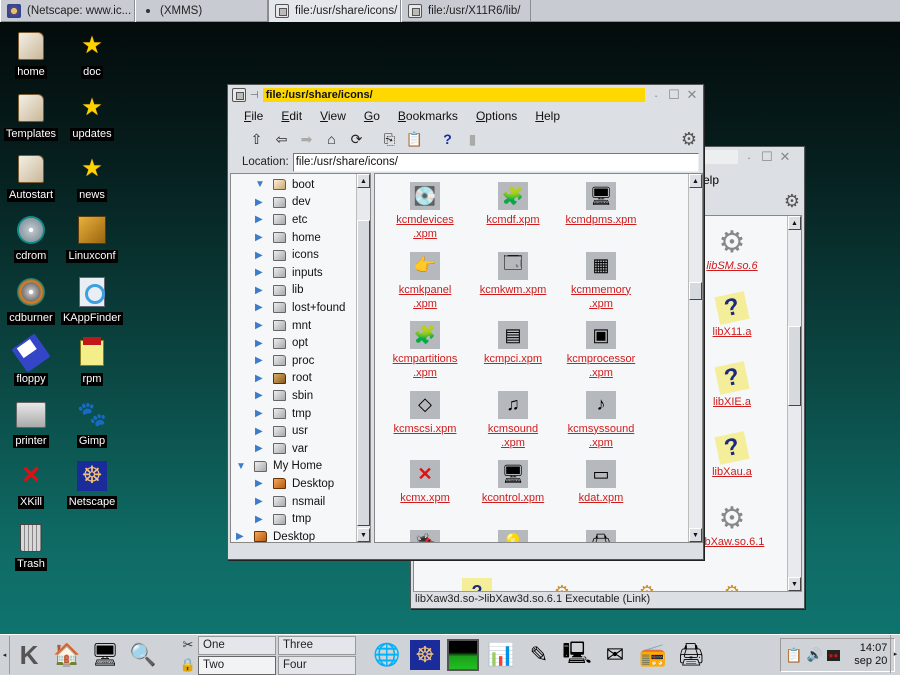 This screenshot has height=675, width=900. Describe the element at coordinates (279, 467) in the screenshot. I see `tree-item: ▼ My Home` at that location.